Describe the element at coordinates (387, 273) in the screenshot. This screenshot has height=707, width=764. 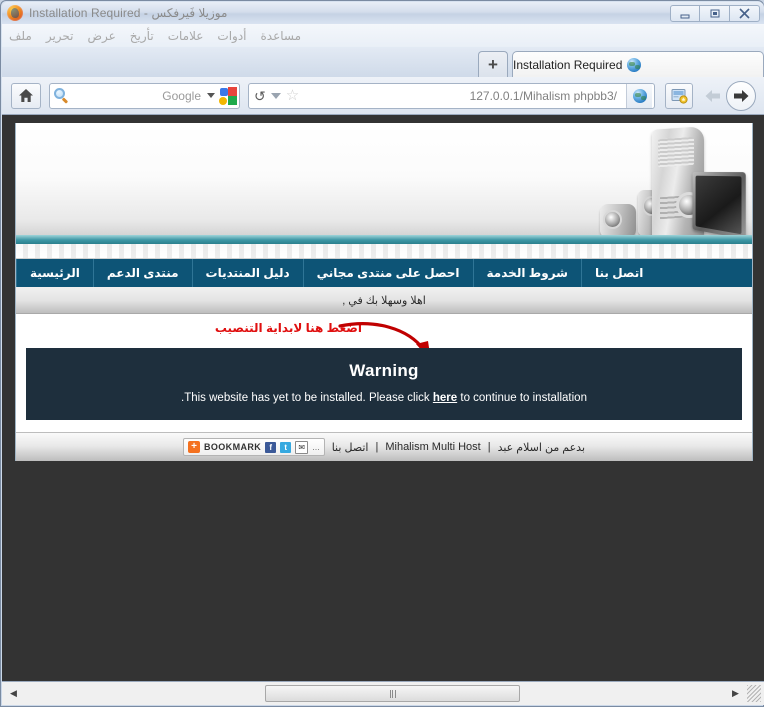
I see `nav-item-get-free-forum: احصل على منتدى مجاني` at that location.